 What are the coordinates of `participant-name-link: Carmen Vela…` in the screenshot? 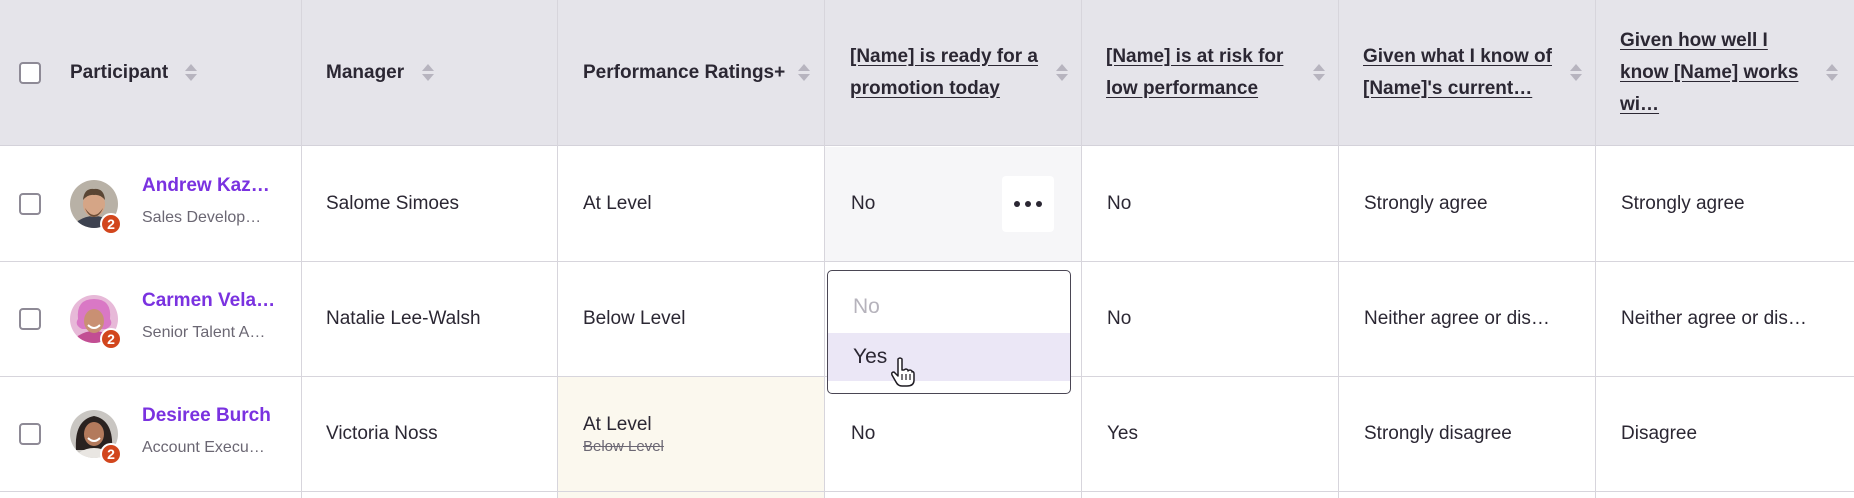 It's located at (209, 301).